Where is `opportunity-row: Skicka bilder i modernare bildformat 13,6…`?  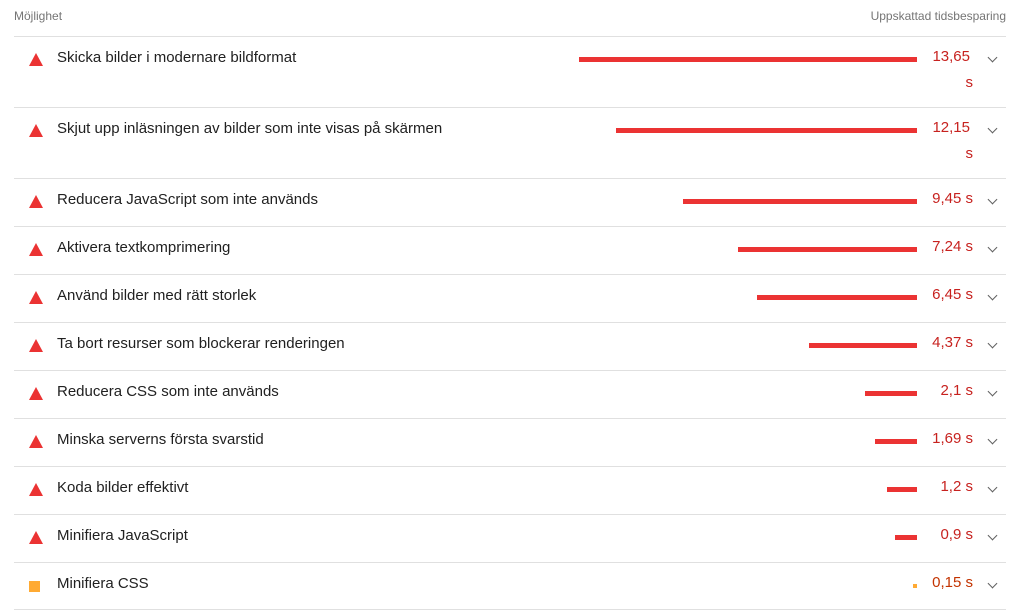
opportunity-row: Skicka bilder i modernare bildformat 13,6… is located at coordinates (510, 71).